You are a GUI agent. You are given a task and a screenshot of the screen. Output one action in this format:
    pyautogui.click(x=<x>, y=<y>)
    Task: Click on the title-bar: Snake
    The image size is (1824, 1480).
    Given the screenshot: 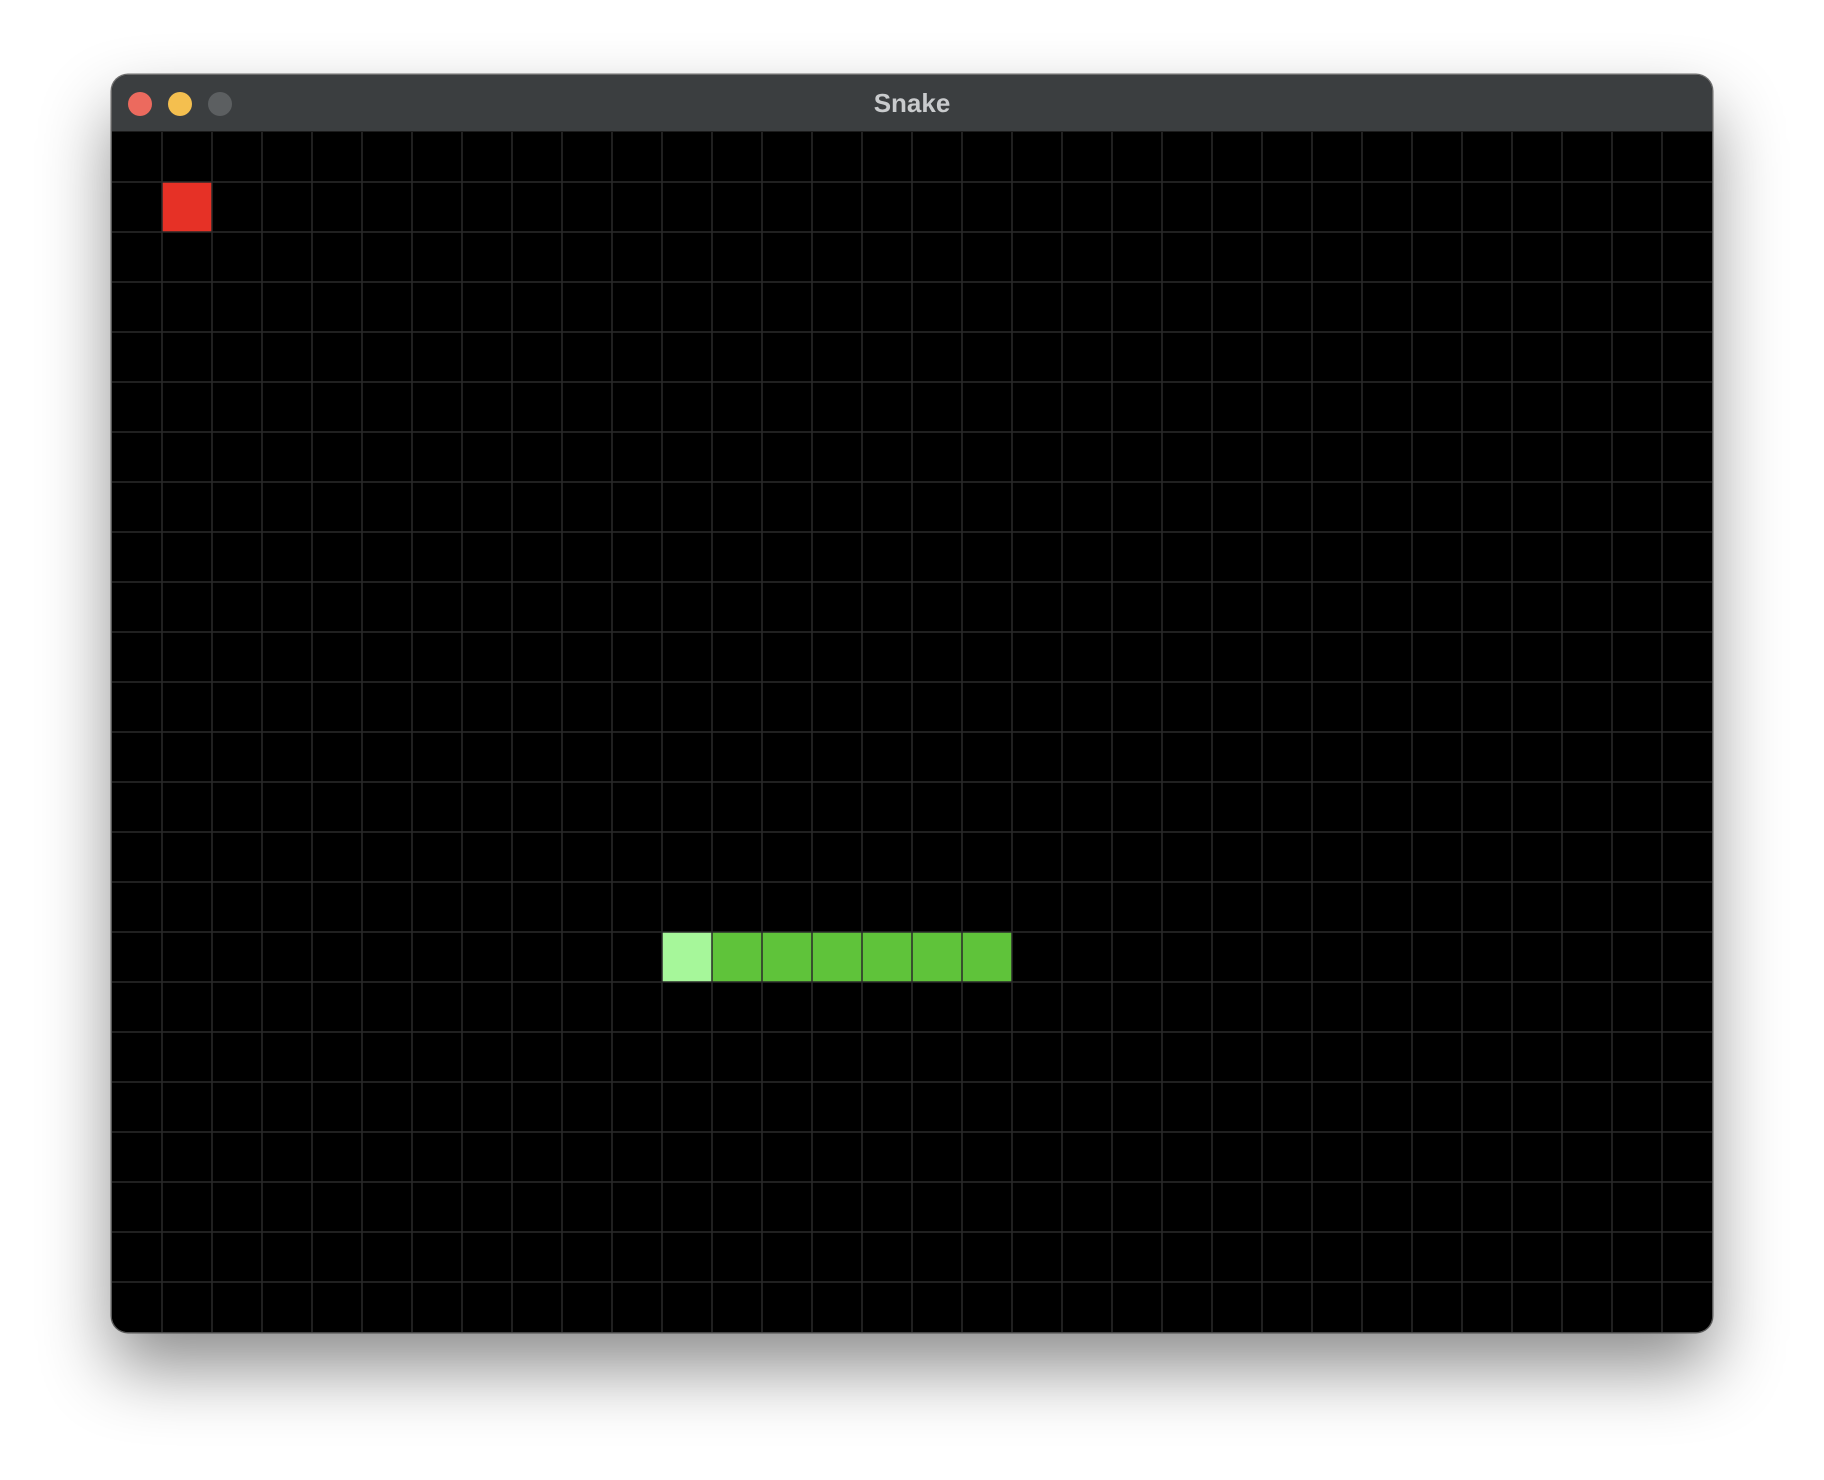 What is the action you would take?
    pyautogui.click(x=912, y=103)
    